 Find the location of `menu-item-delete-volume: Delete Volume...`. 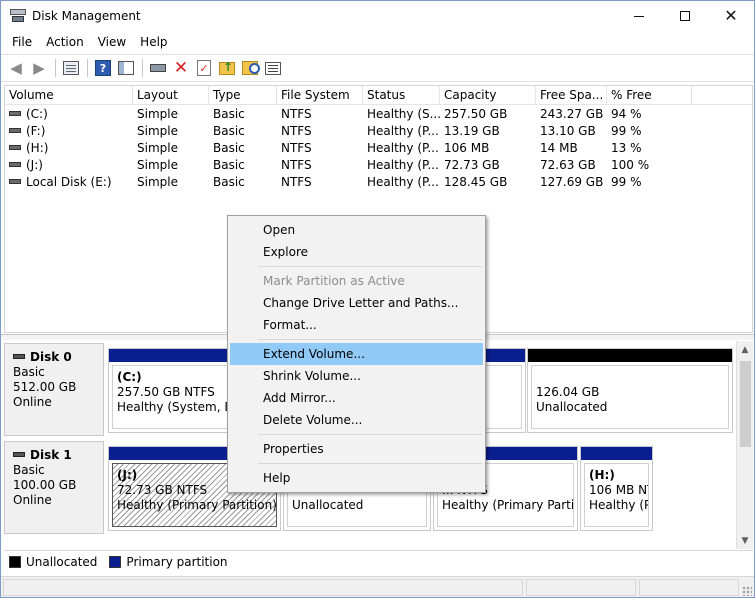

menu-item-delete-volume: Delete Volume... is located at coordinates (356, 420).